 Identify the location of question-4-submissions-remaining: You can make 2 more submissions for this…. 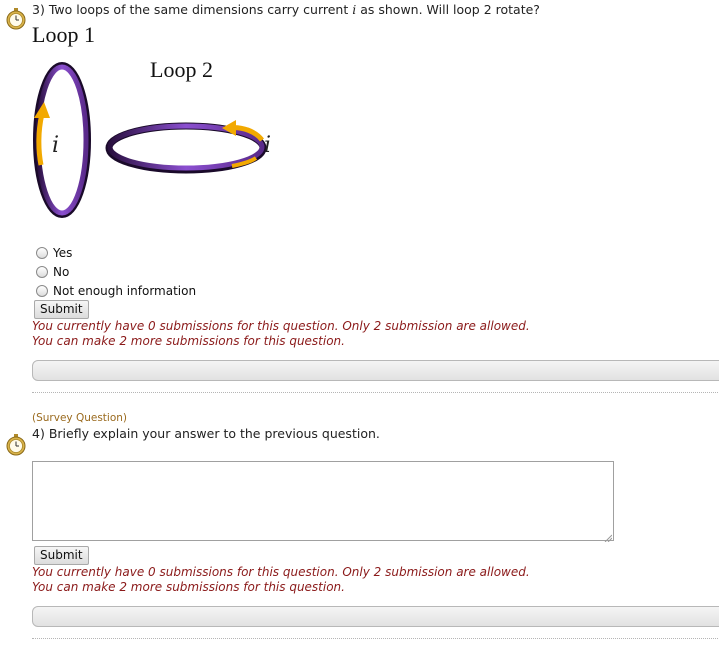
(188, 587).